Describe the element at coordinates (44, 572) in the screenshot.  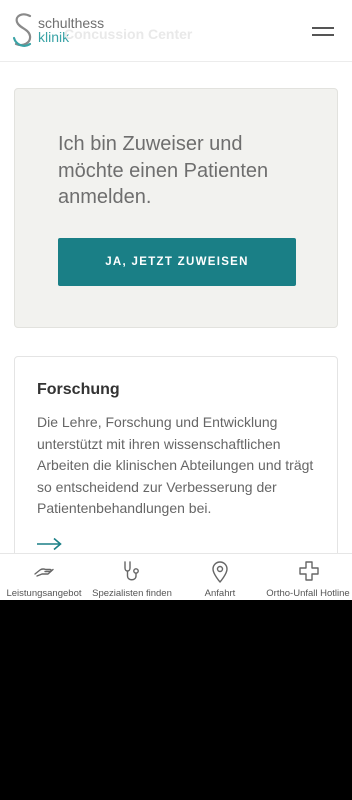
I see `hand-icon` at that location.